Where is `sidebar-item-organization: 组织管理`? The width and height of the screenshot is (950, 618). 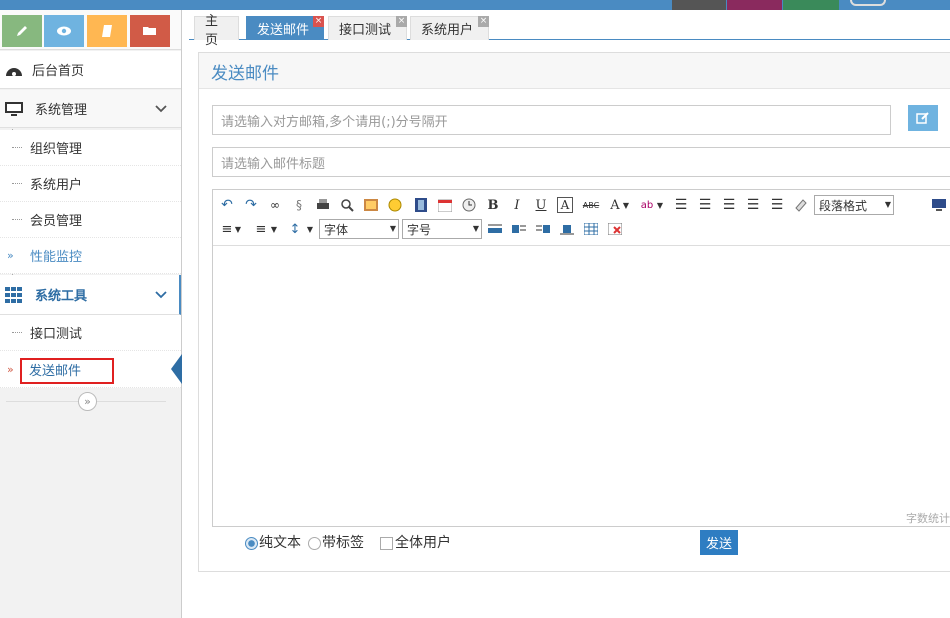
sidebar-item-organization: 组织管理 is located at coordinates (90, 148).